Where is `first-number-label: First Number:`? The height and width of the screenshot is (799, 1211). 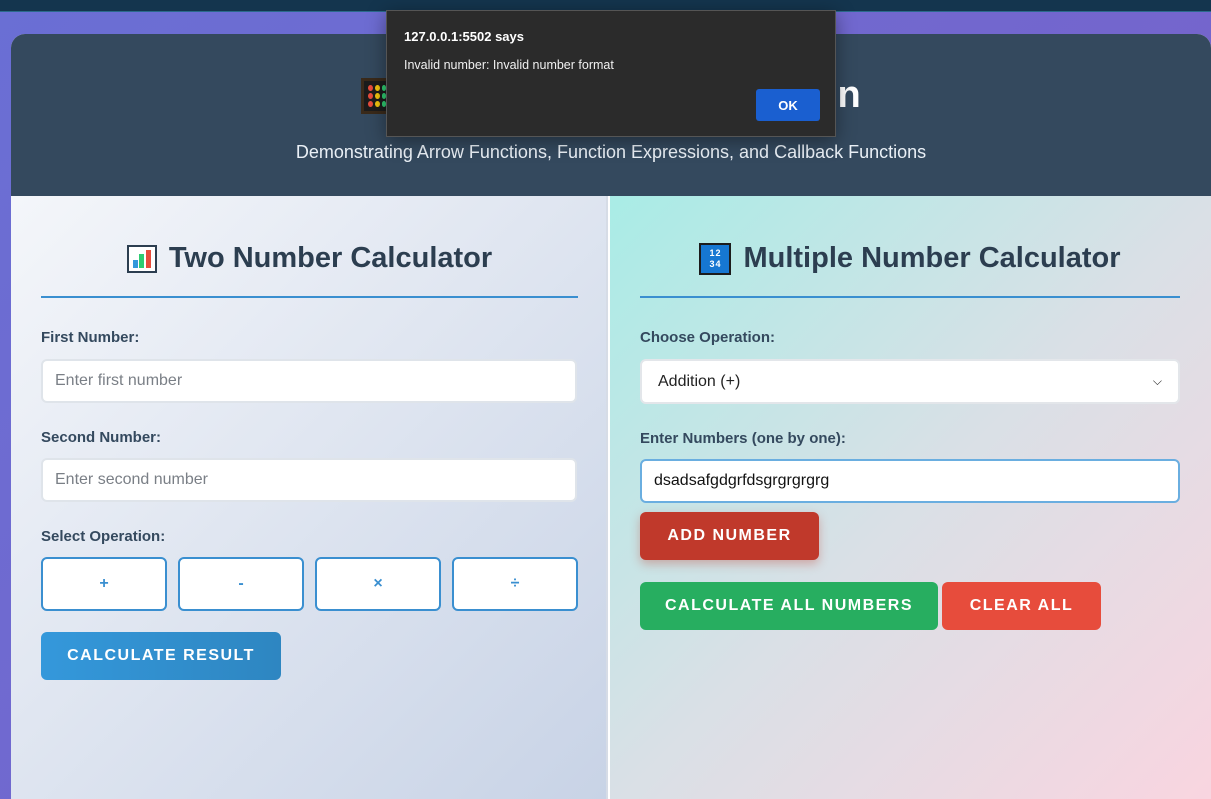 first-number-label: First Number: is located at coordinates (90, 337).